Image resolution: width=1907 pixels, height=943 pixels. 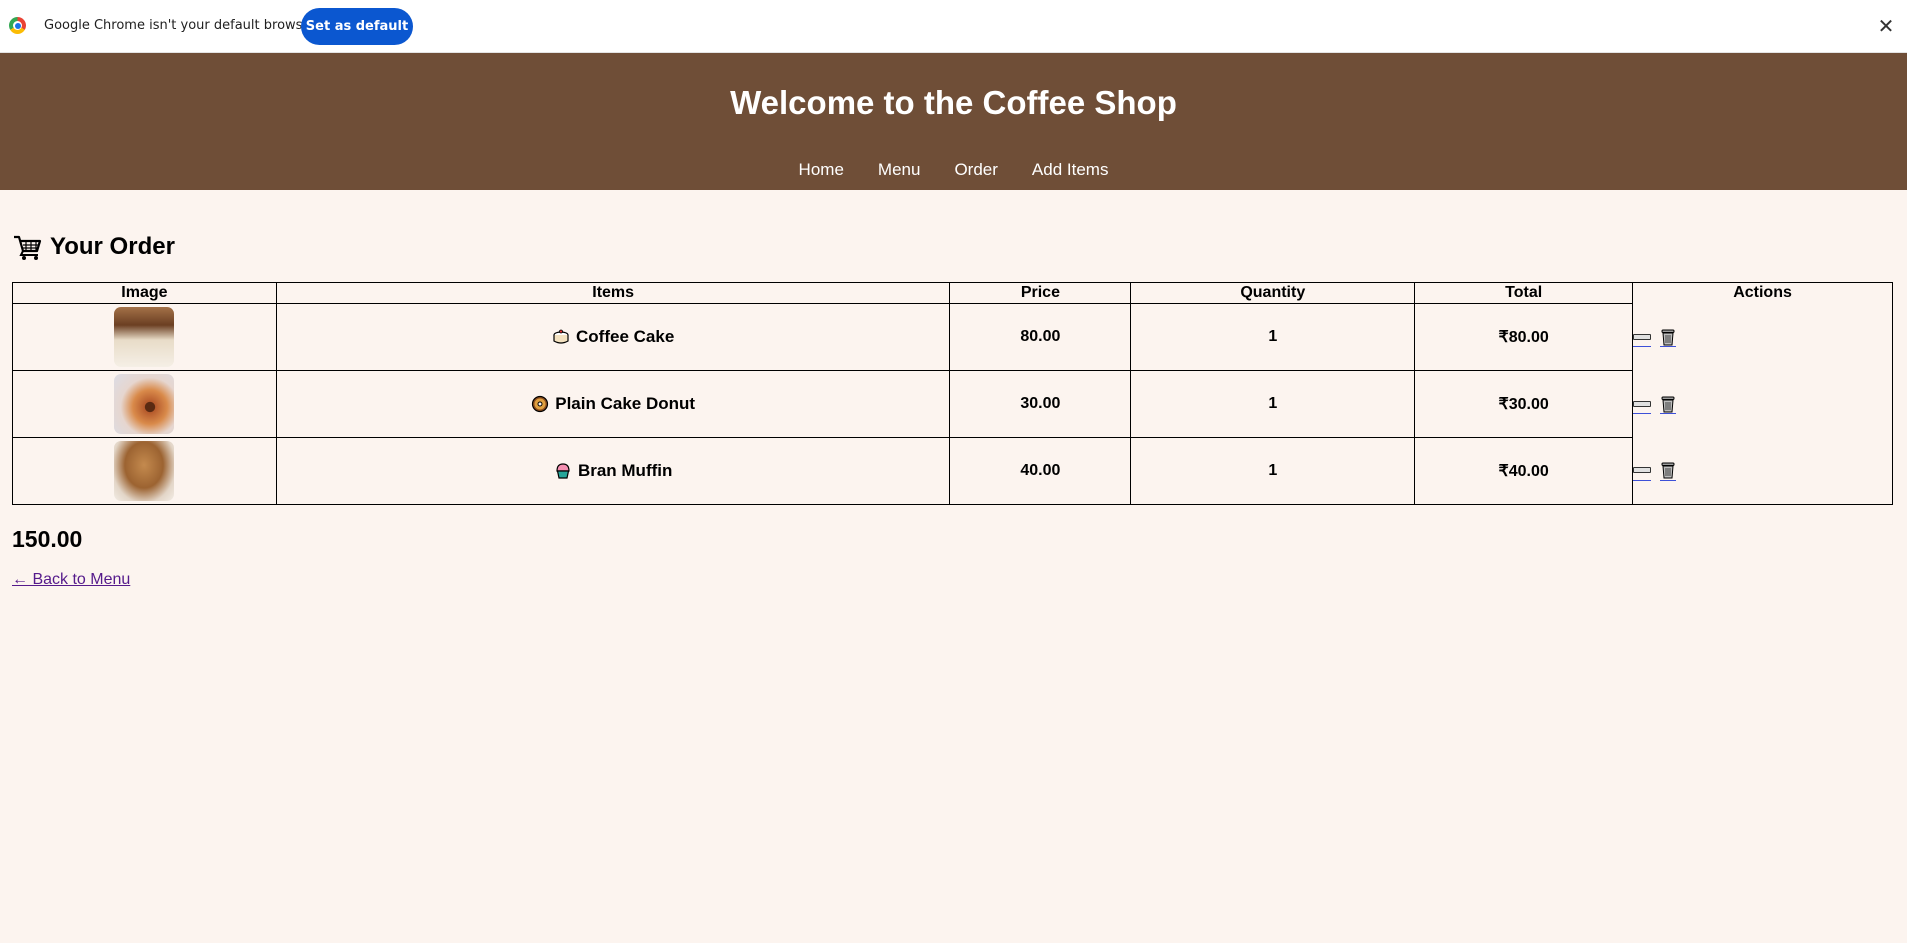 I want to click on price-cell: 30.00, so click(x=1040, y=404).